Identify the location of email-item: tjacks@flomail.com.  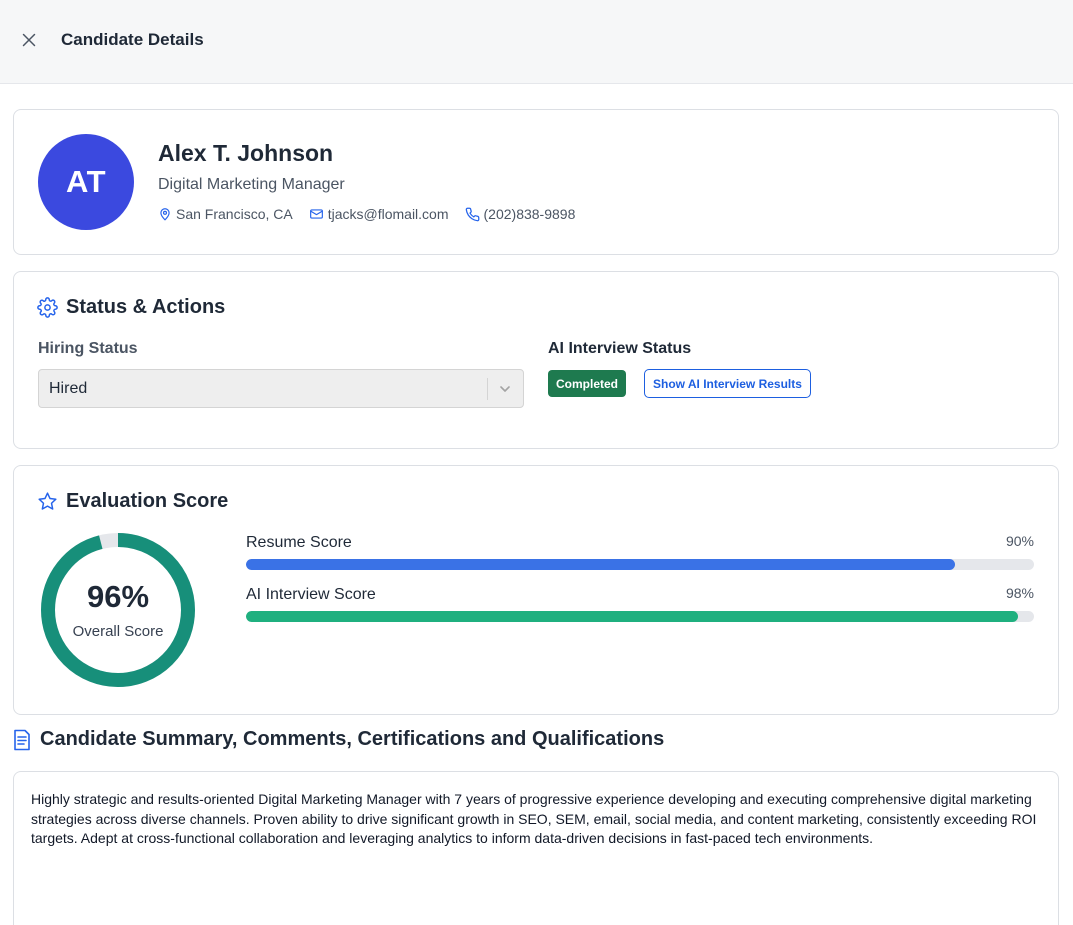
(379, 214).